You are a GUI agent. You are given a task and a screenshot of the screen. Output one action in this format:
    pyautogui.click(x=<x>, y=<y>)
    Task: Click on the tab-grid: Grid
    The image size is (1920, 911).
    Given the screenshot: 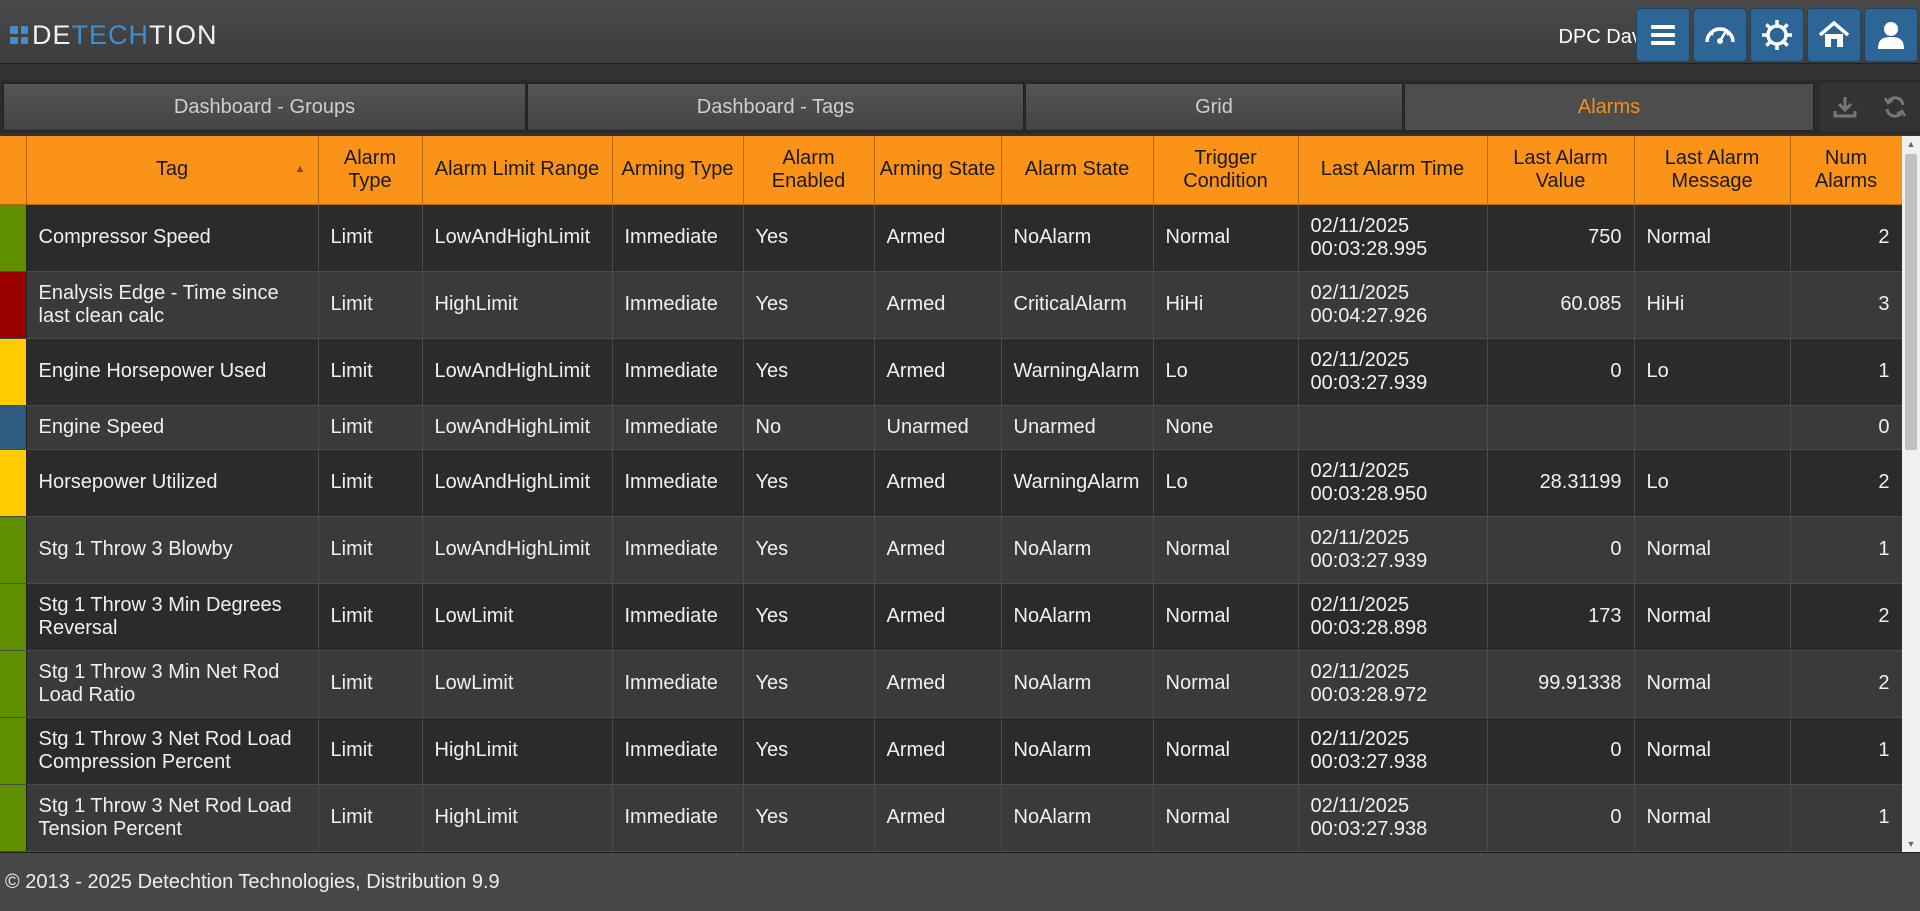 What is the action you would take?
    pyautogui.click(x=1214, y=107)
    